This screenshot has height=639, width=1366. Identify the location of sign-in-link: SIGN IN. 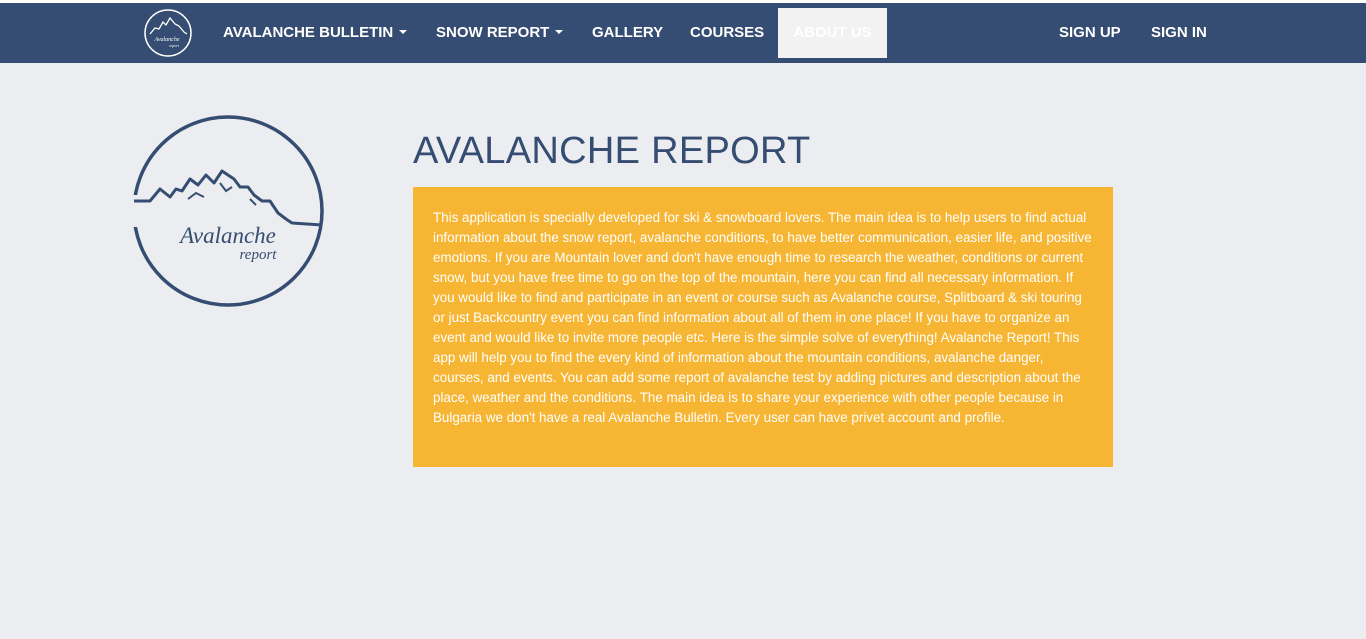
(1179, 33).